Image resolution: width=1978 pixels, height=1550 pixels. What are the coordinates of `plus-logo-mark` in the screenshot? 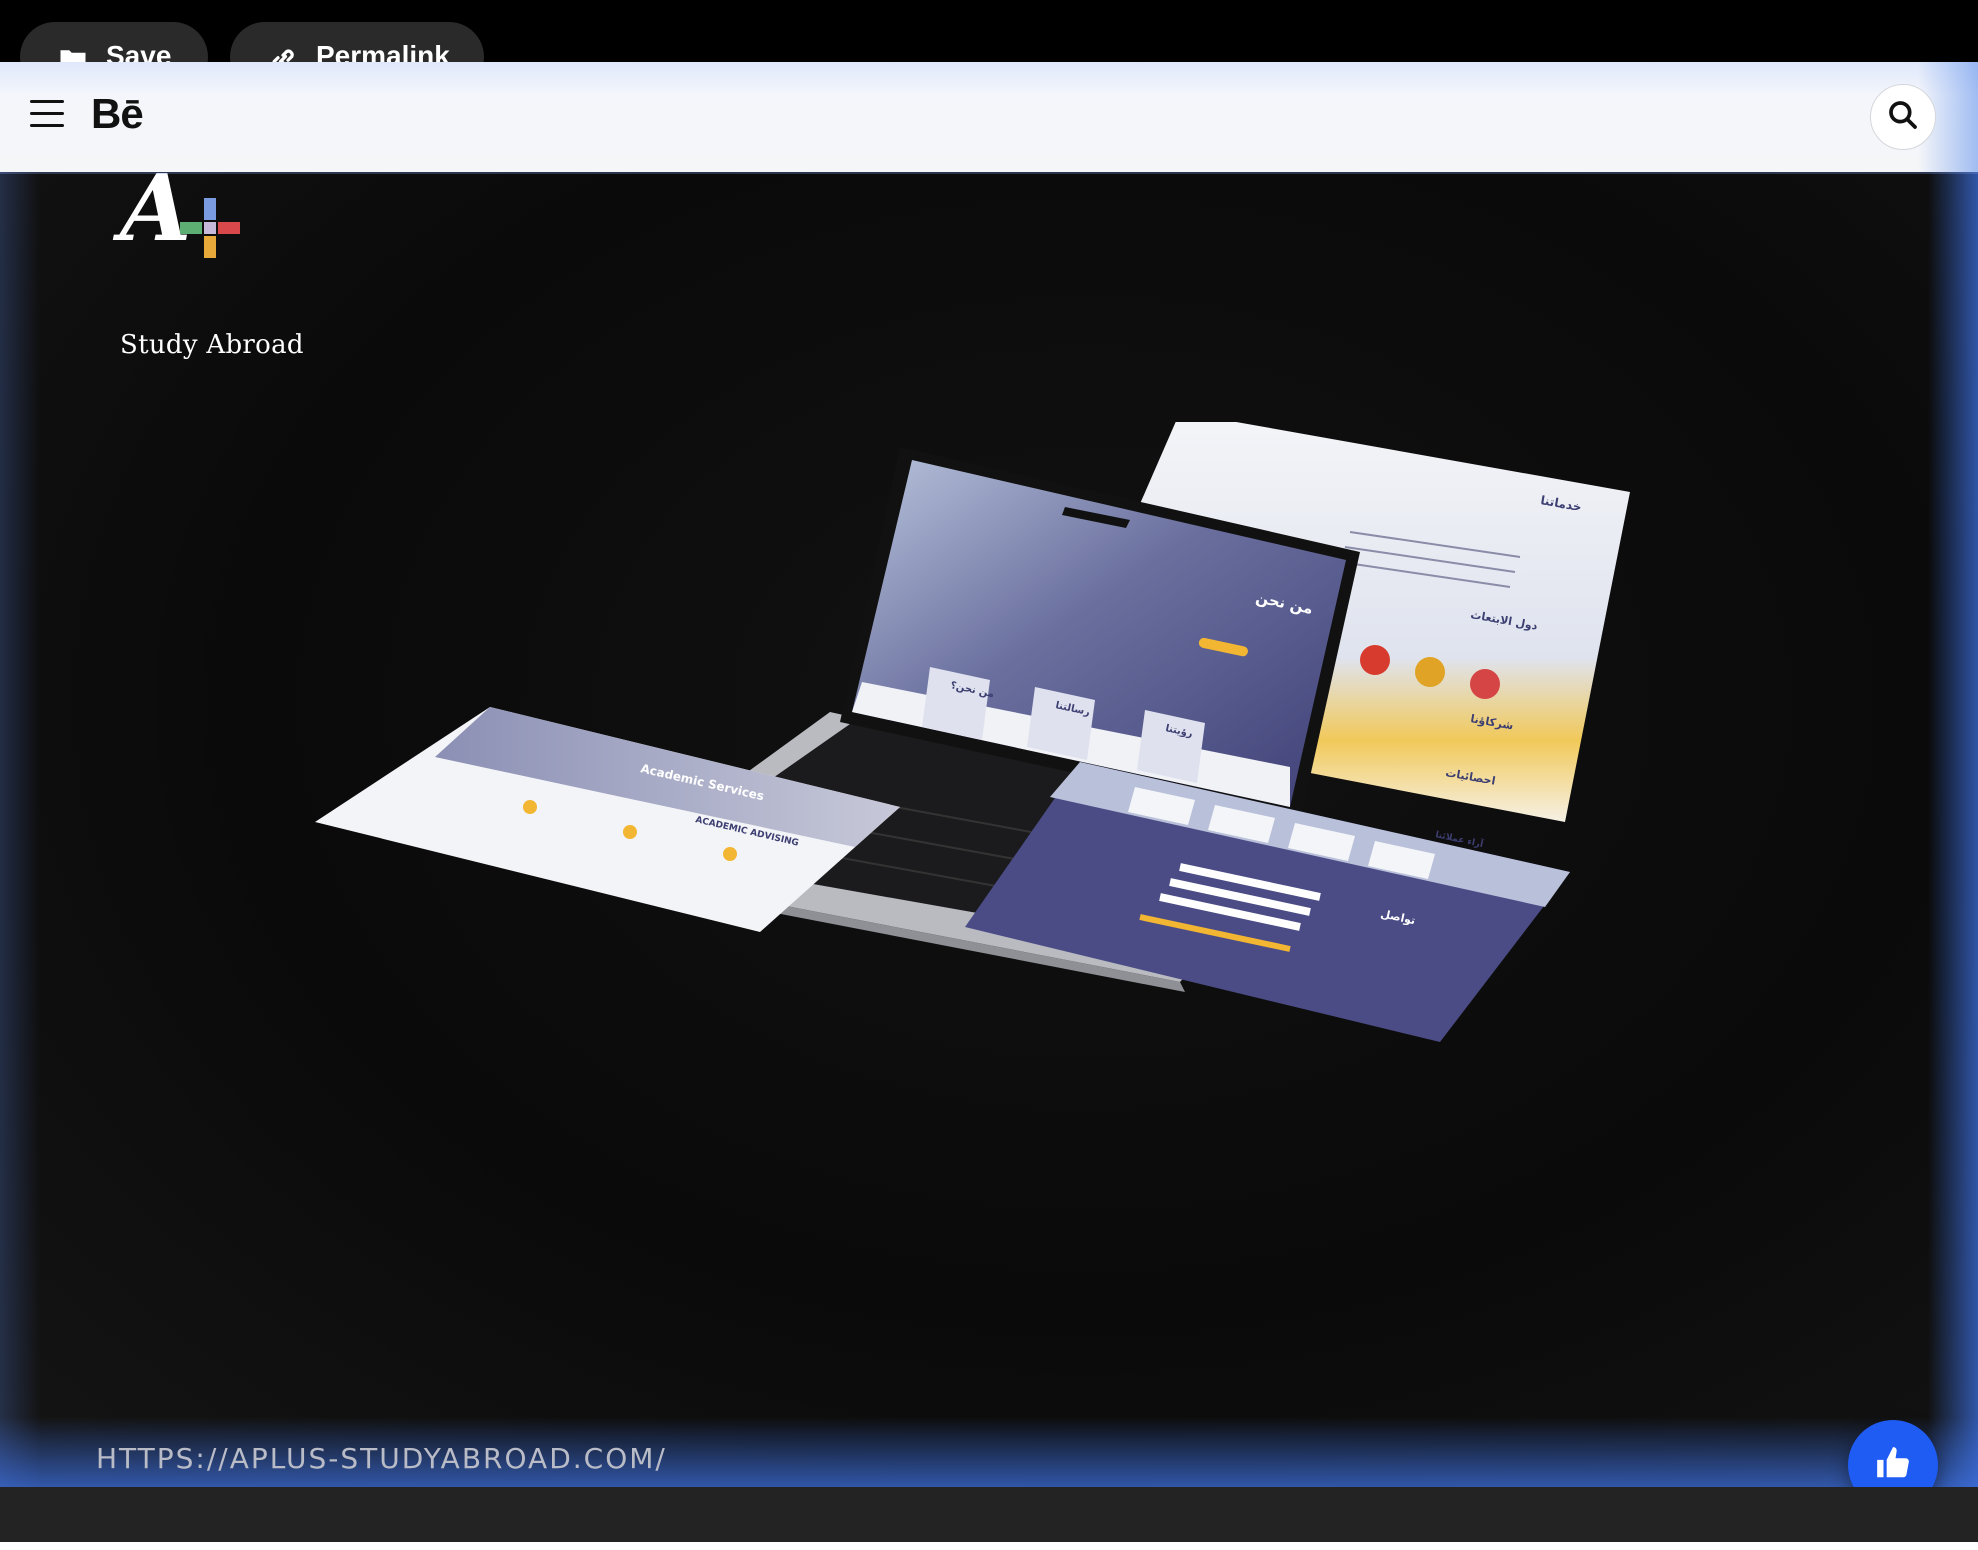 It's located at (210, 228).